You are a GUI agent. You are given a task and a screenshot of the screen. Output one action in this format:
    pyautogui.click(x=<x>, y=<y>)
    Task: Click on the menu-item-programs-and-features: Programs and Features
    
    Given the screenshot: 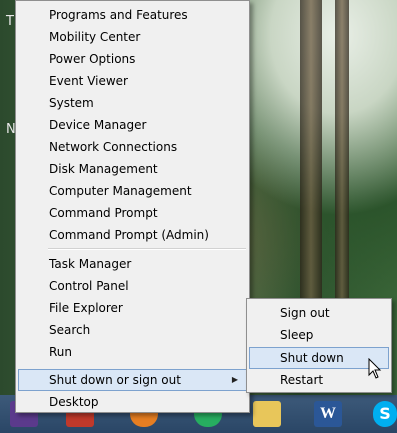 What is the action you would take?
    pyautogui.click(x=132, y=15)
    